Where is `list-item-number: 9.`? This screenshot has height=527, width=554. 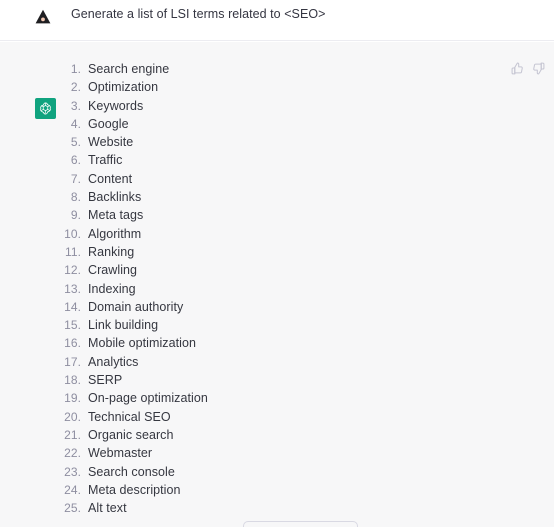 list-item-number: 9. is located at coordinates (75, 215).